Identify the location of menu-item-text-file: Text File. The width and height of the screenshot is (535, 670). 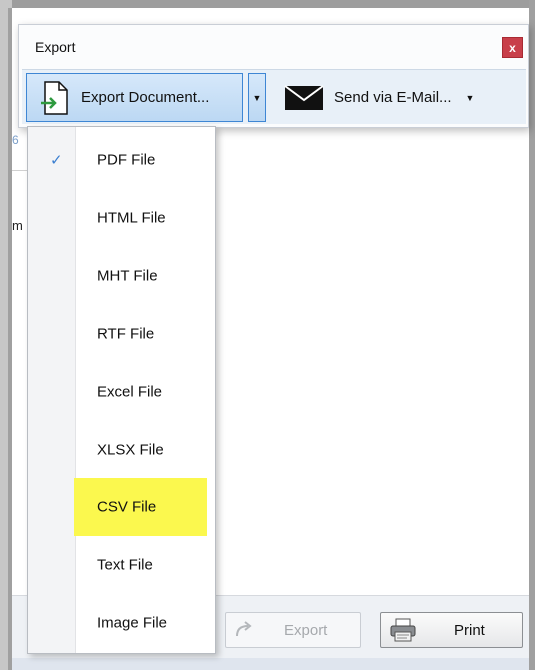
(121, 564).